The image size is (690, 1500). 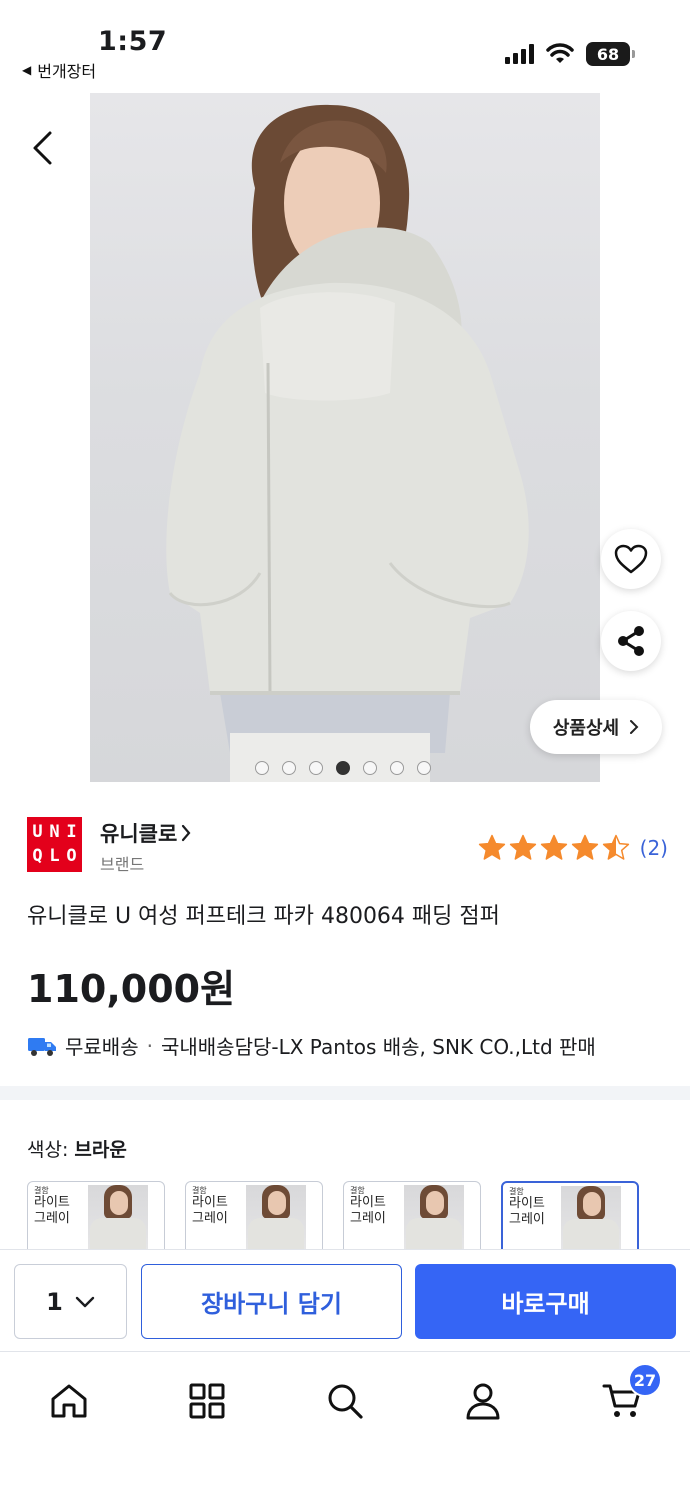 I want to click on share-button, so click(x=631, y=641).